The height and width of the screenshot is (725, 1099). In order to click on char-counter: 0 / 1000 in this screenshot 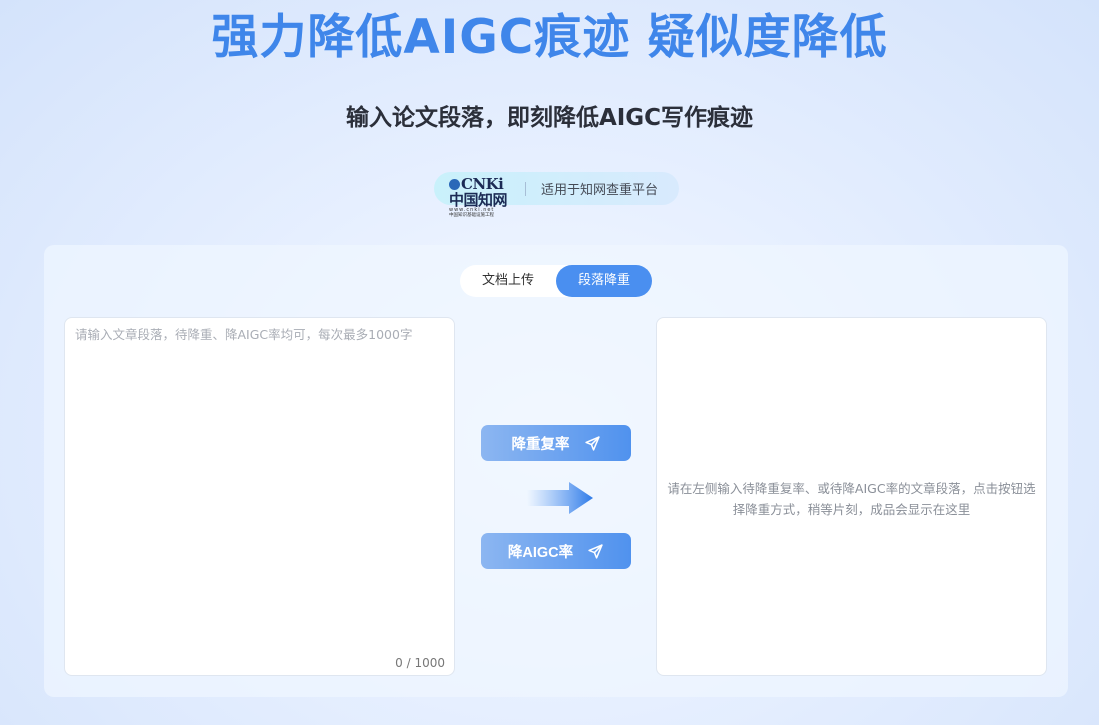, I will do `click(420, 663)`.